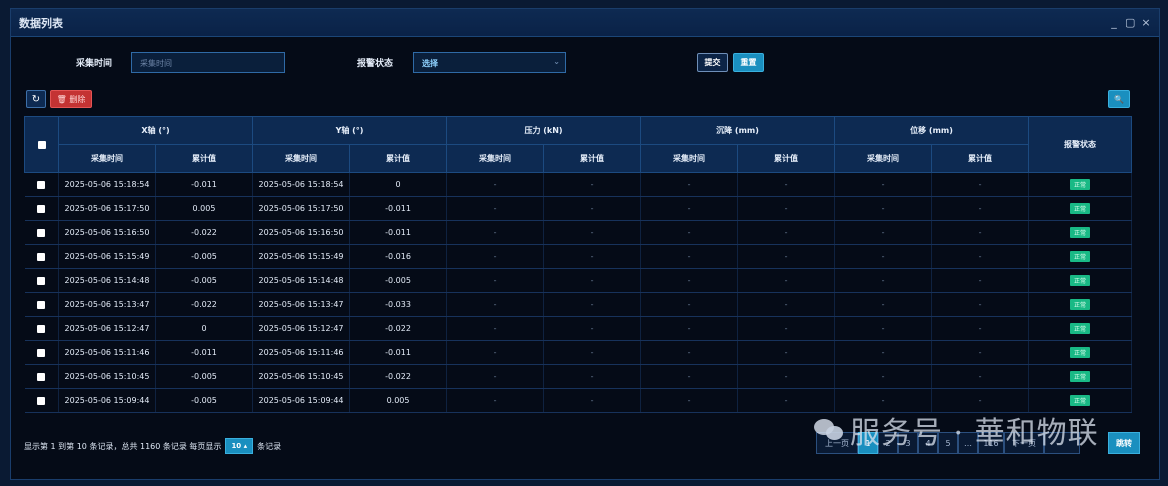 This screenshot has width=1168, height=486. Describe the element at coordinates (398, 184) in the screenshot. I see `y-value-cell: 0` at that location.